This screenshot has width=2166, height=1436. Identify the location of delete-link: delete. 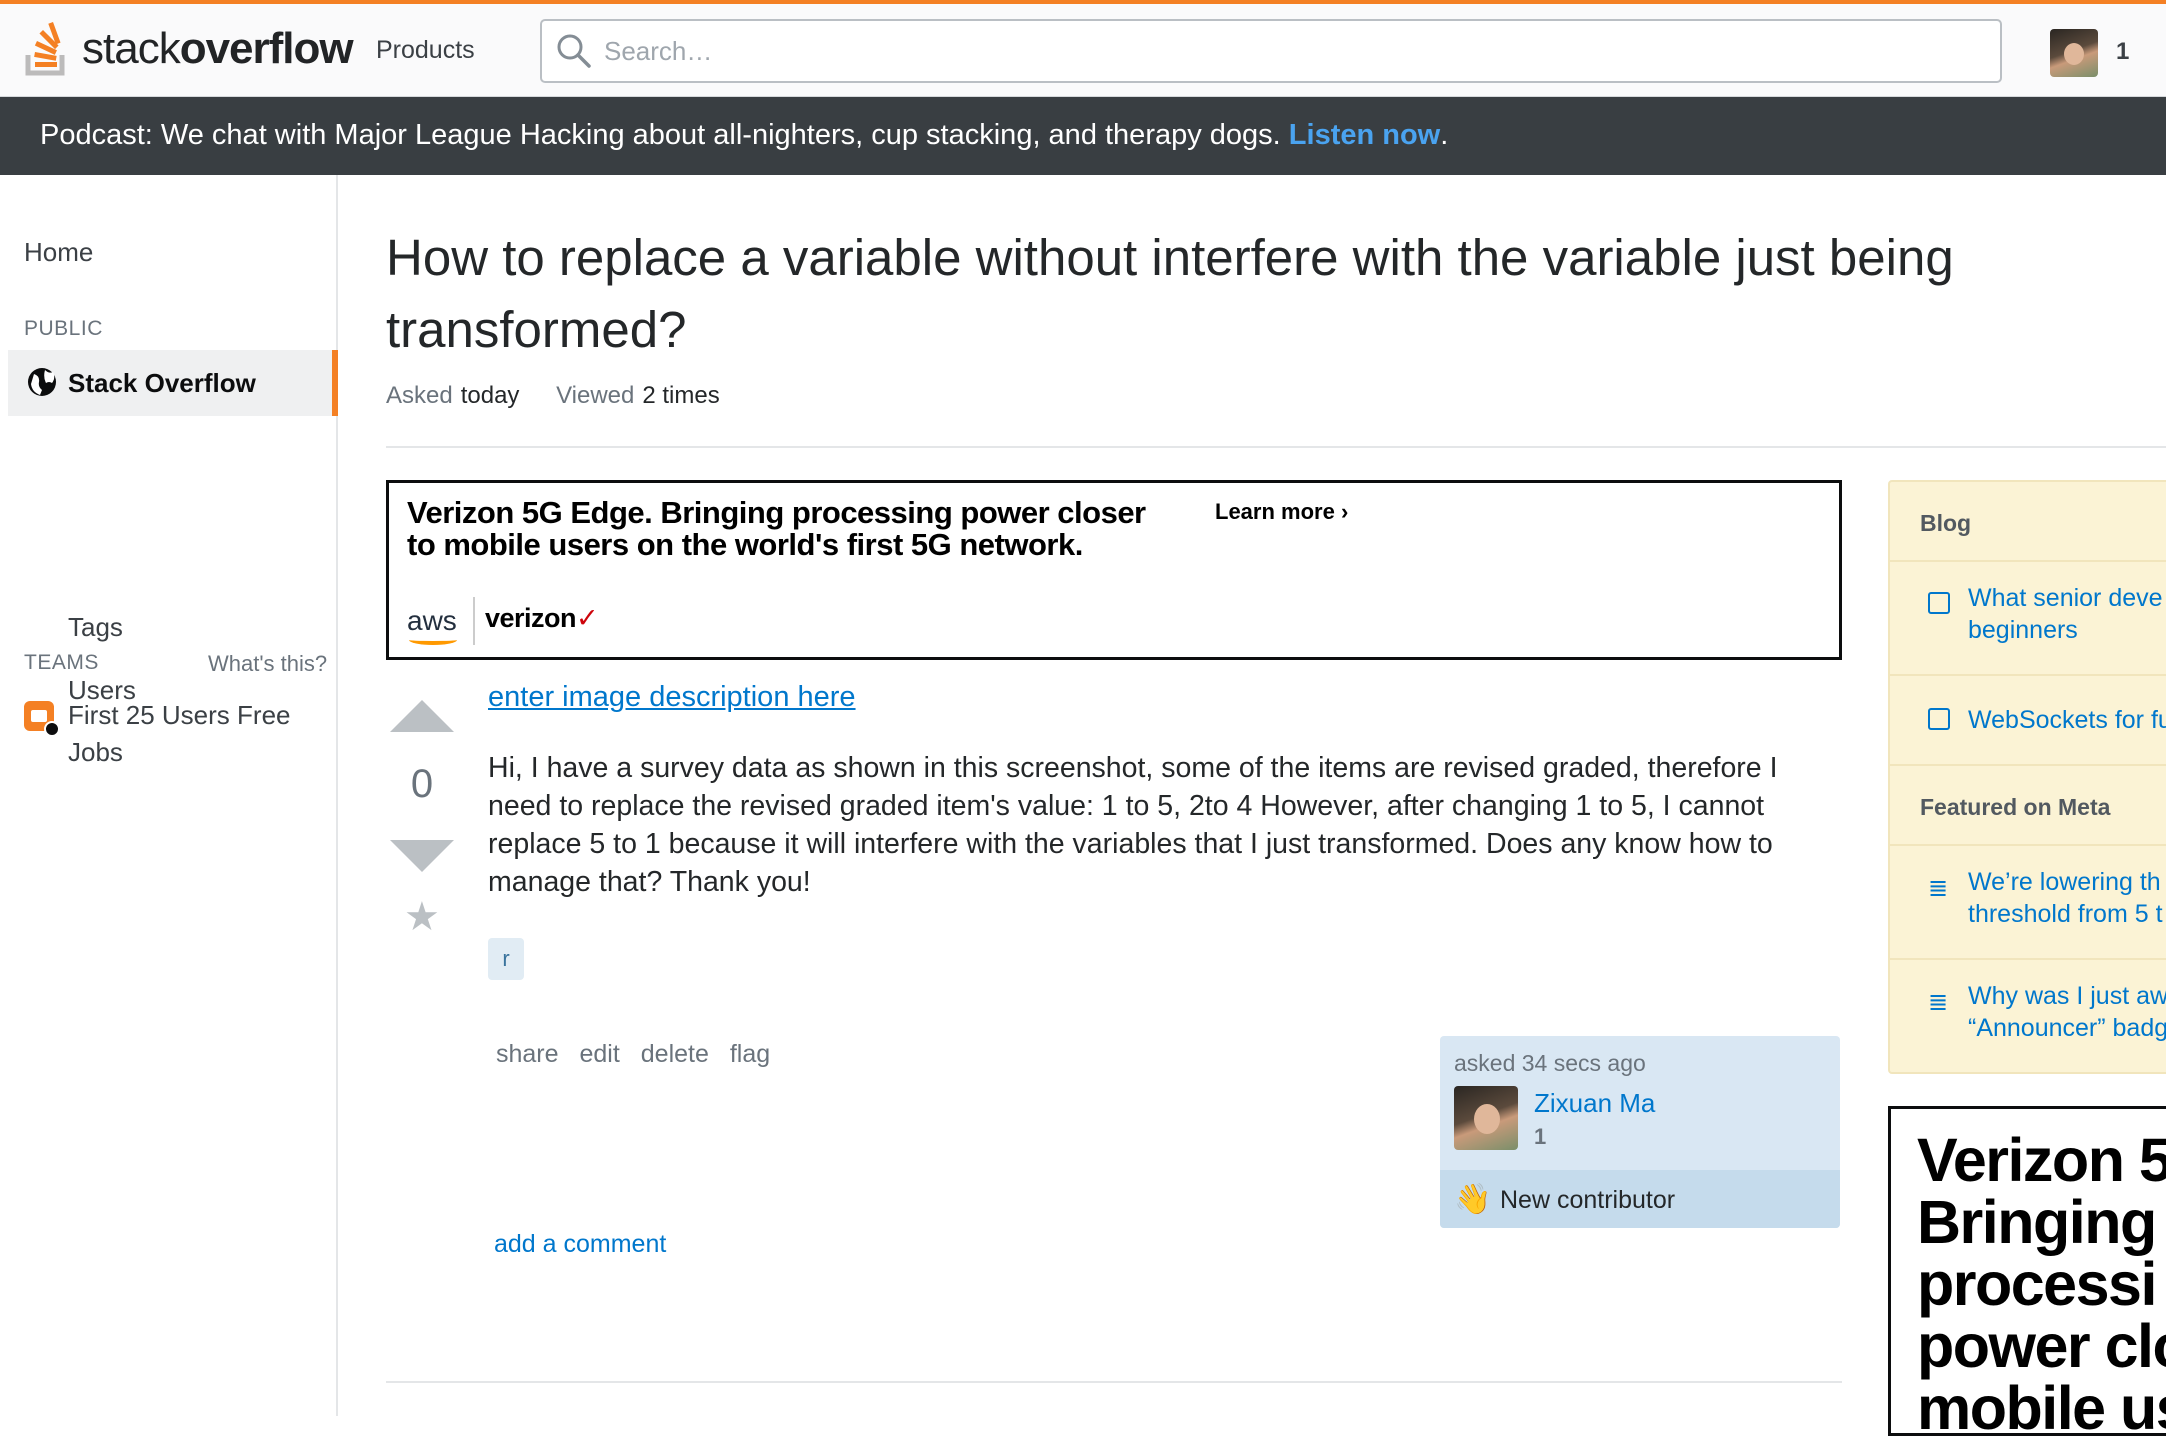
(675, 1054).